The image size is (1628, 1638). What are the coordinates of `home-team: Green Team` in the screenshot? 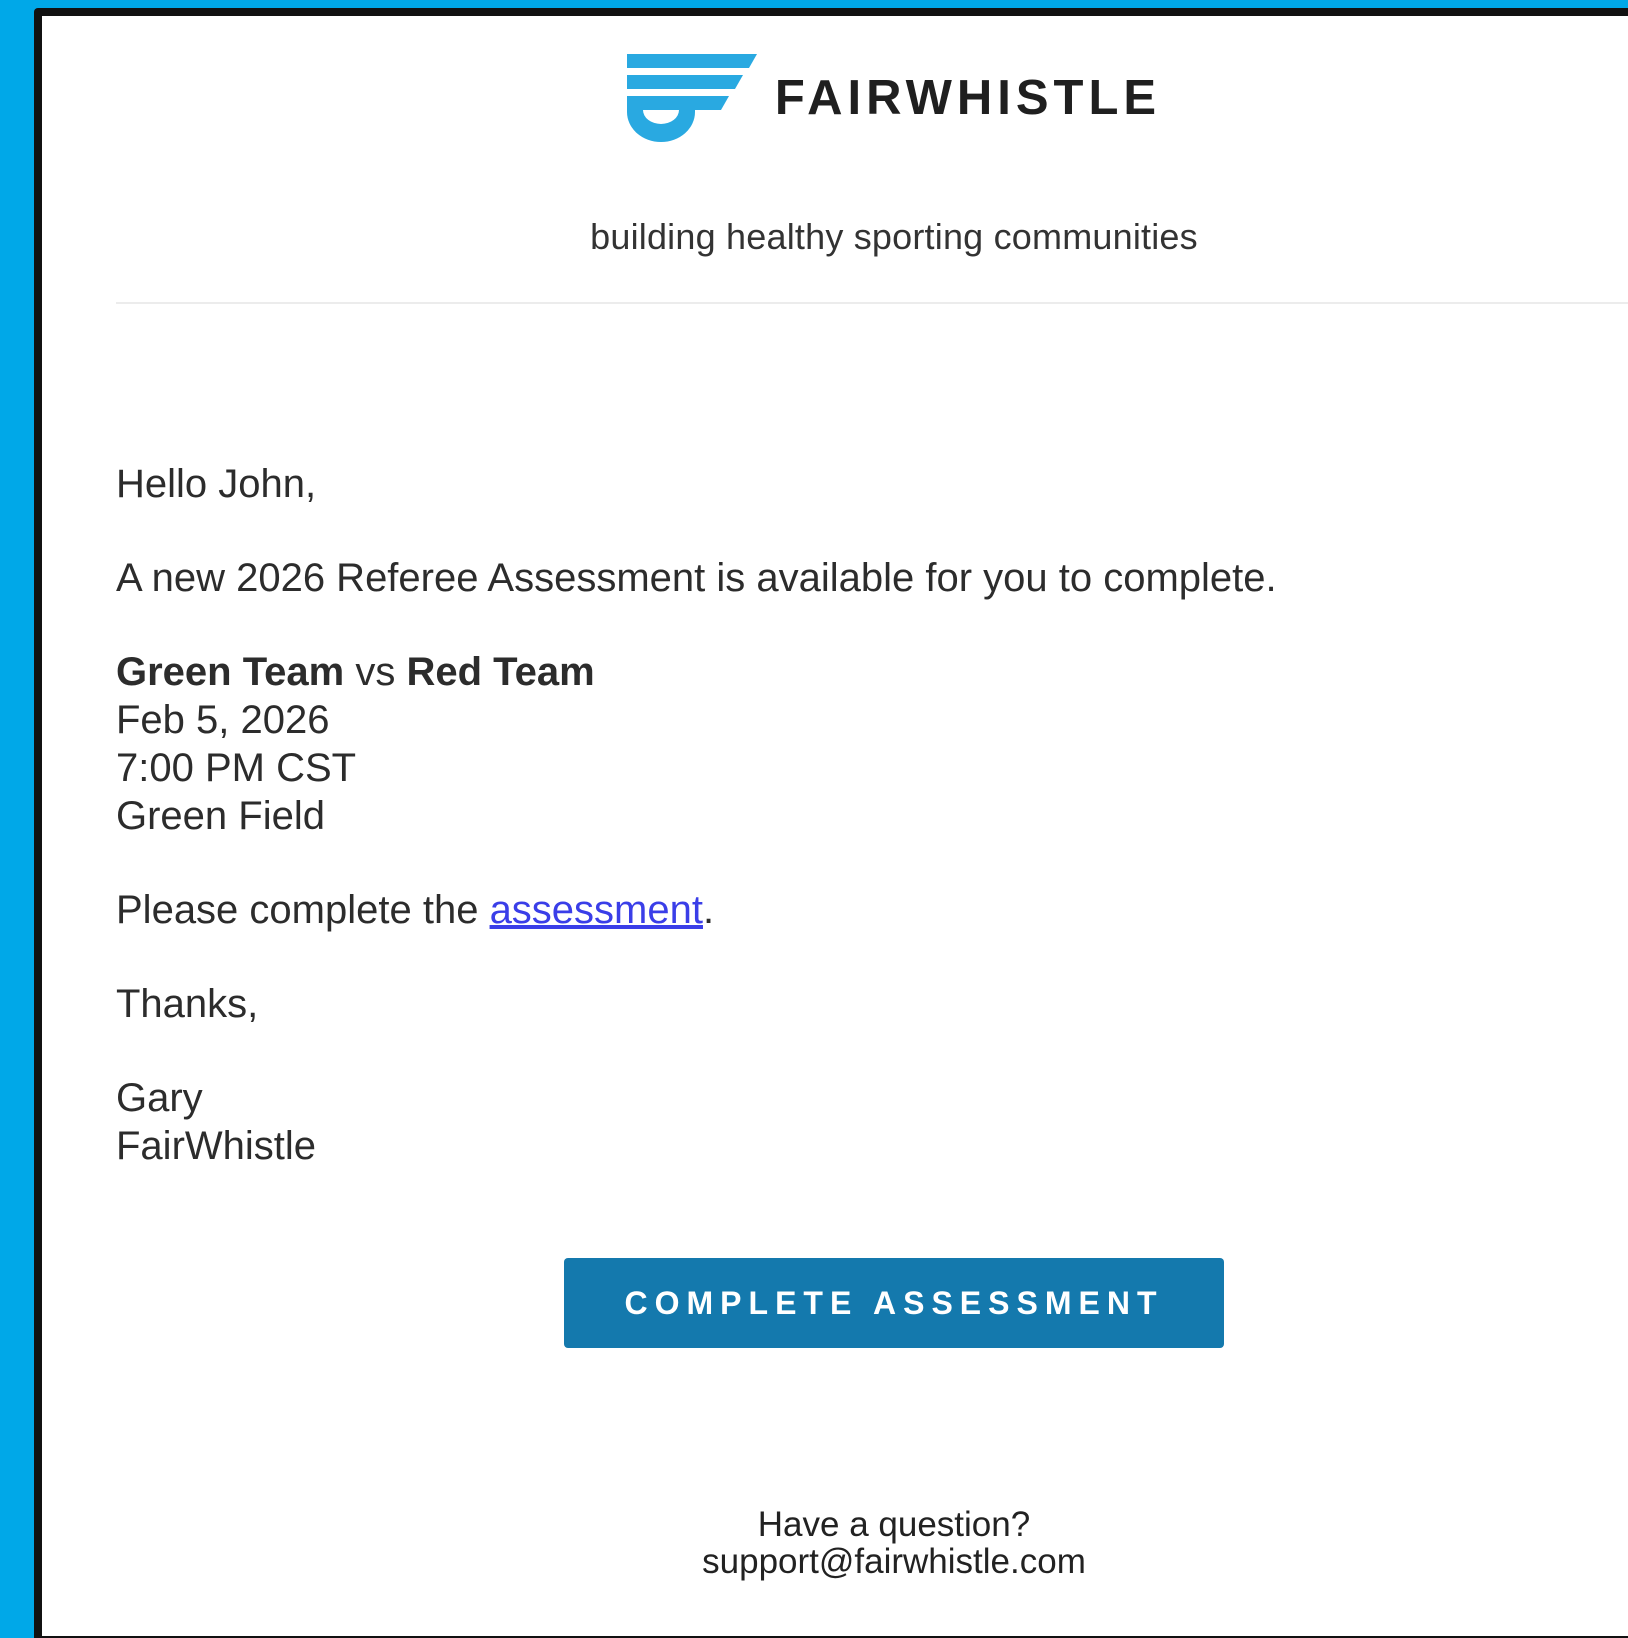 It's located at (230, 672).